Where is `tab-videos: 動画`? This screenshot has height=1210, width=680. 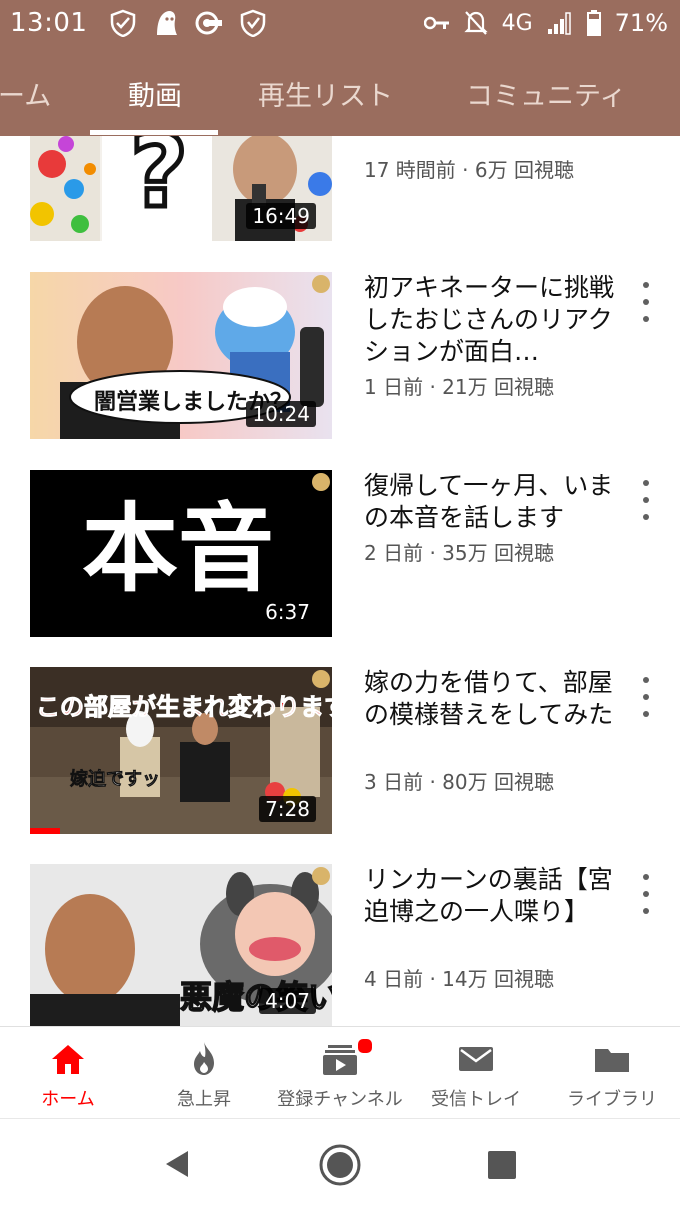 tab-videos: 動画 is located at coordinates (155, 93).